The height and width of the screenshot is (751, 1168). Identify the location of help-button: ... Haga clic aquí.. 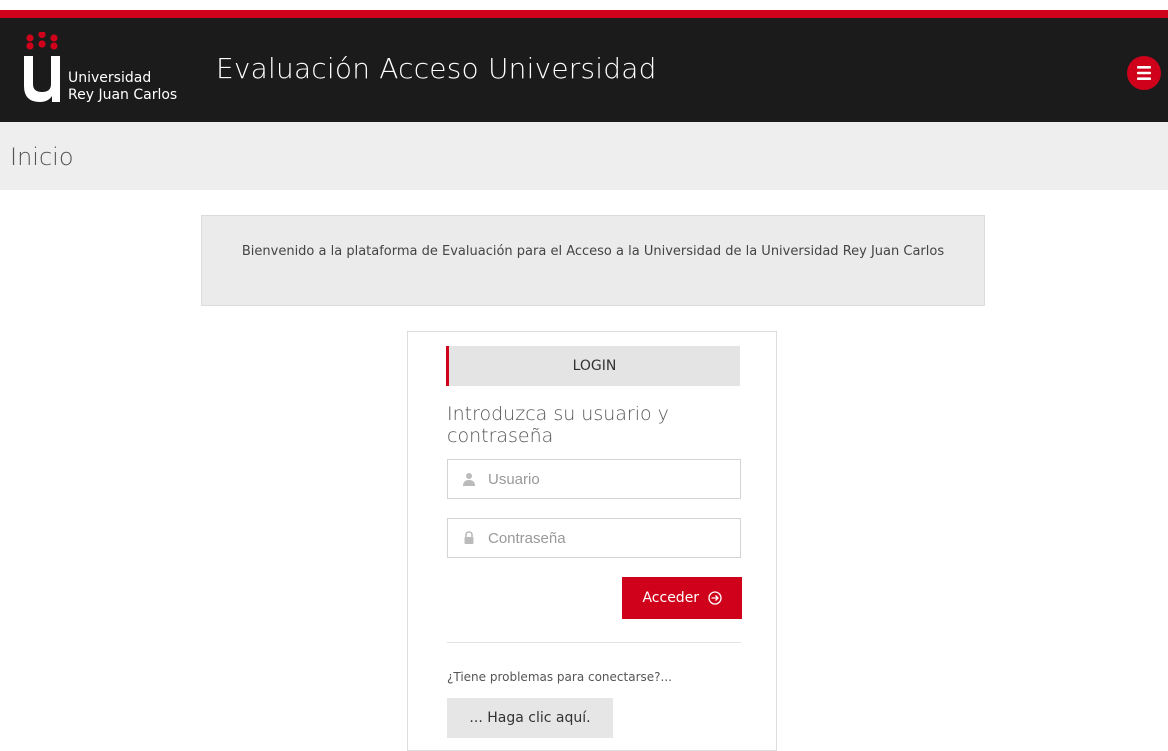
(530, 718).